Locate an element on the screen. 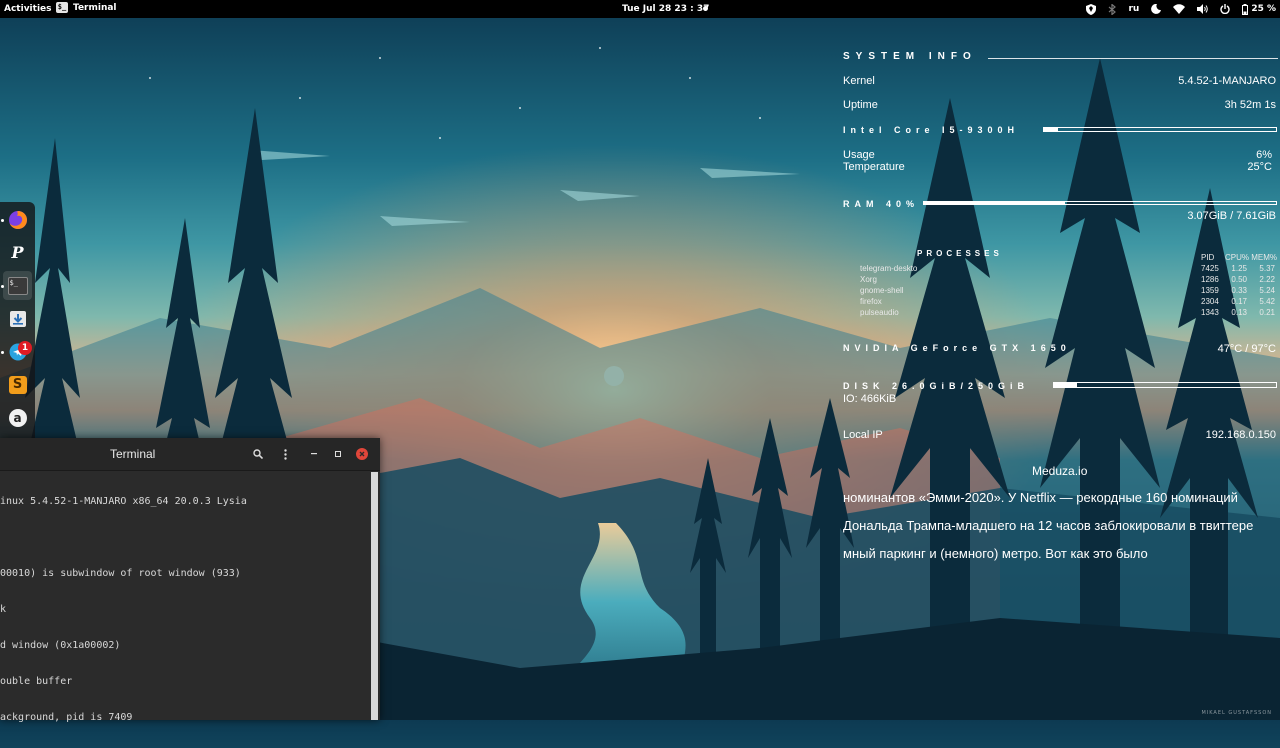 This screenshot has width=1280, height=748. process-row: pulseaudio 1343 0.13 0.21 is located at coordinates (1068, 312).